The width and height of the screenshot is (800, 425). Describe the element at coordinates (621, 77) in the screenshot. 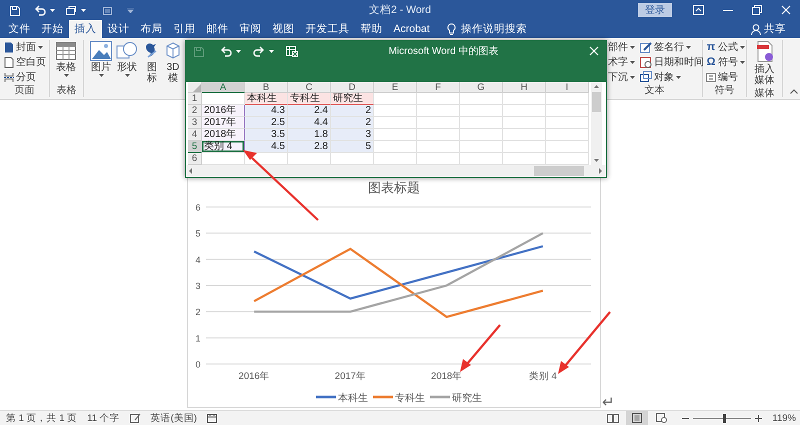

I see `ribbon-button: 下沉` at that location.